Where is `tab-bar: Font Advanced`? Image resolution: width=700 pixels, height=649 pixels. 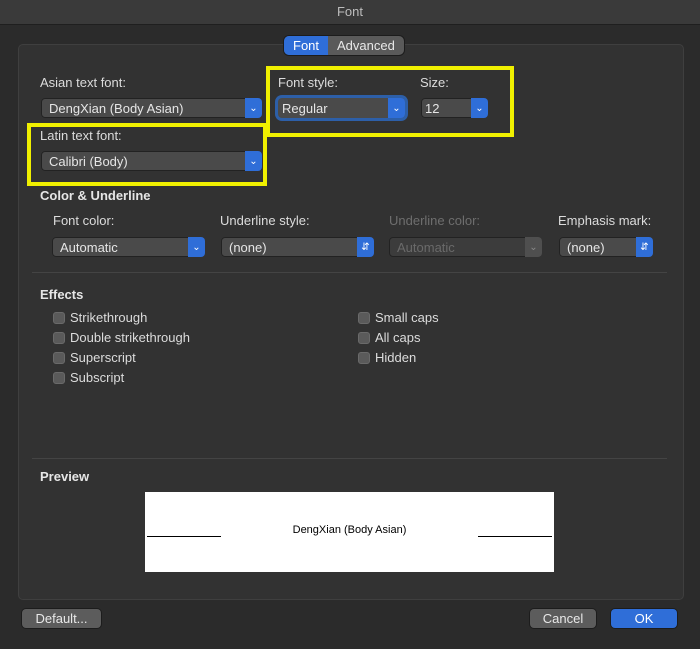
tab-bar: Font Advanced is located at coordinates (344, 45).